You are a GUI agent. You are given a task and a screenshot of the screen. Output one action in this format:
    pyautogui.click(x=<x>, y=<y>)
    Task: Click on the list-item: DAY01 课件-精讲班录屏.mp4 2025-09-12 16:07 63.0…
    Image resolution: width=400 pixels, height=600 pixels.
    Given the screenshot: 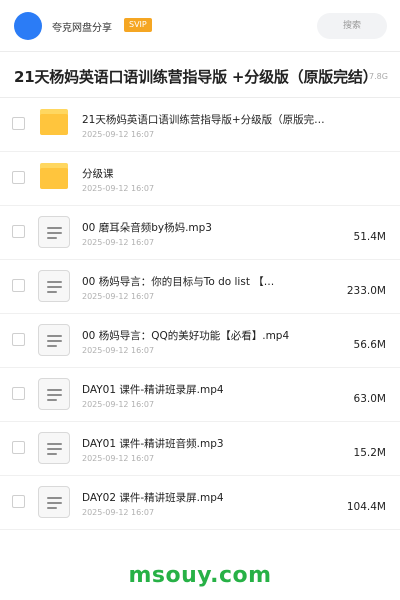 What is the action you would take?
    pyautogui.click(x=200, y=395)
    